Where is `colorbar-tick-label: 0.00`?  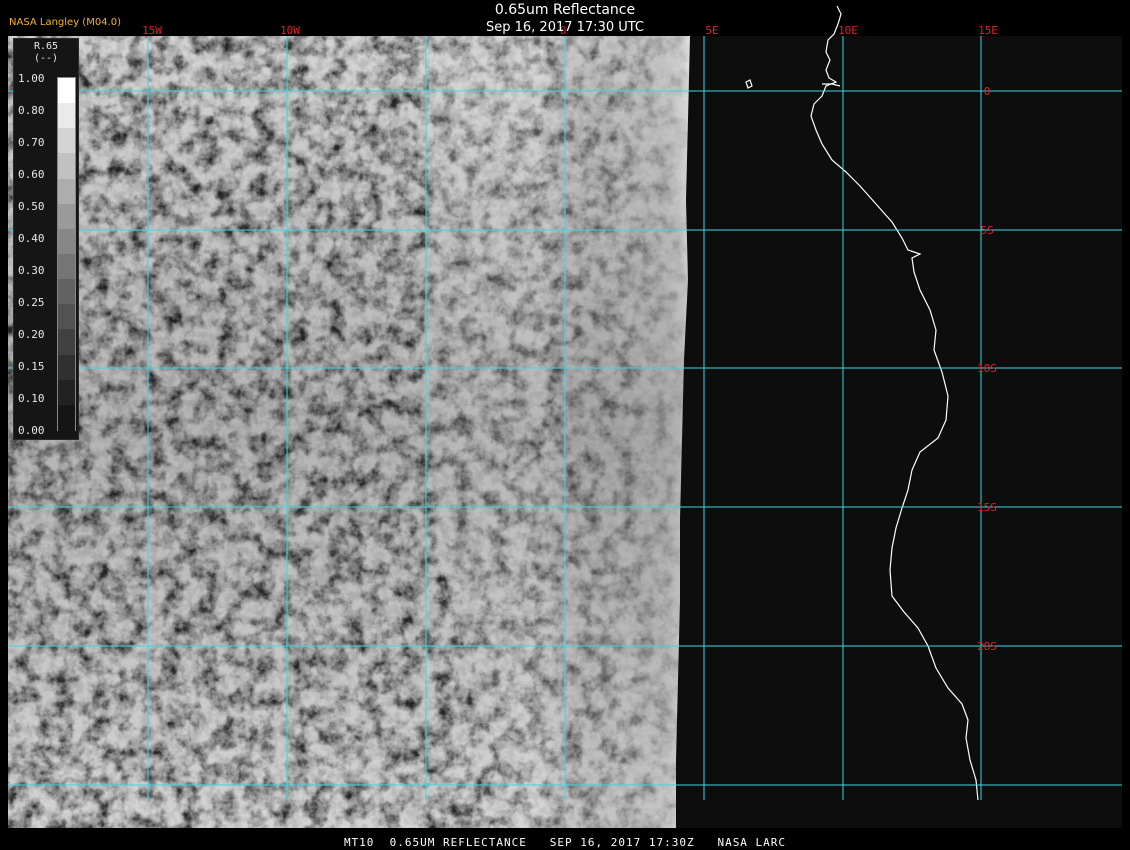 colorbar-tick-label: 0.00 is located at coordinates (31, 430).